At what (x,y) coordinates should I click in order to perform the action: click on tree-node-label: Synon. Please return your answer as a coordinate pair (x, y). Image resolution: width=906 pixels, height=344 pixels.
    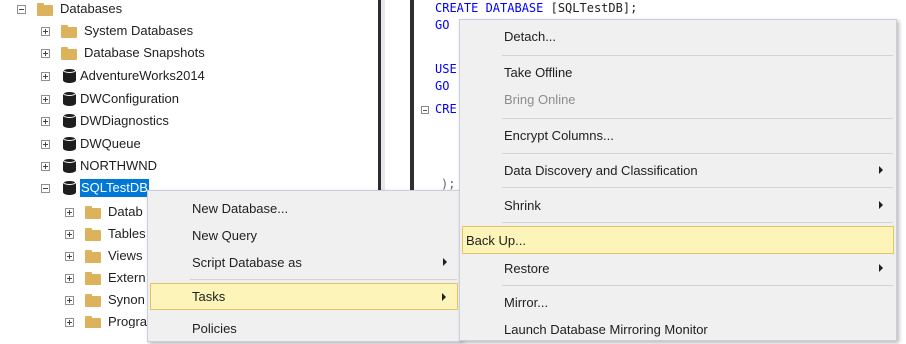
    Looking at the image, I should click on (126, 299).